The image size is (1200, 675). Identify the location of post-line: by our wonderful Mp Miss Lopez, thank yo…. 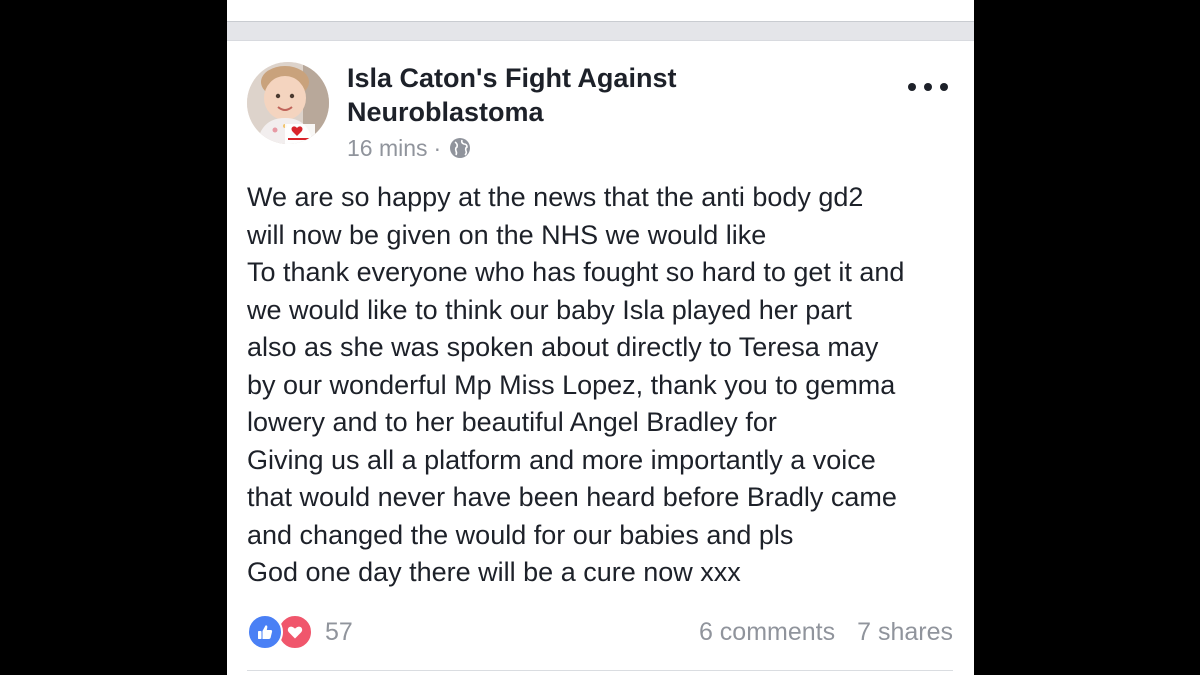
(571, 384).